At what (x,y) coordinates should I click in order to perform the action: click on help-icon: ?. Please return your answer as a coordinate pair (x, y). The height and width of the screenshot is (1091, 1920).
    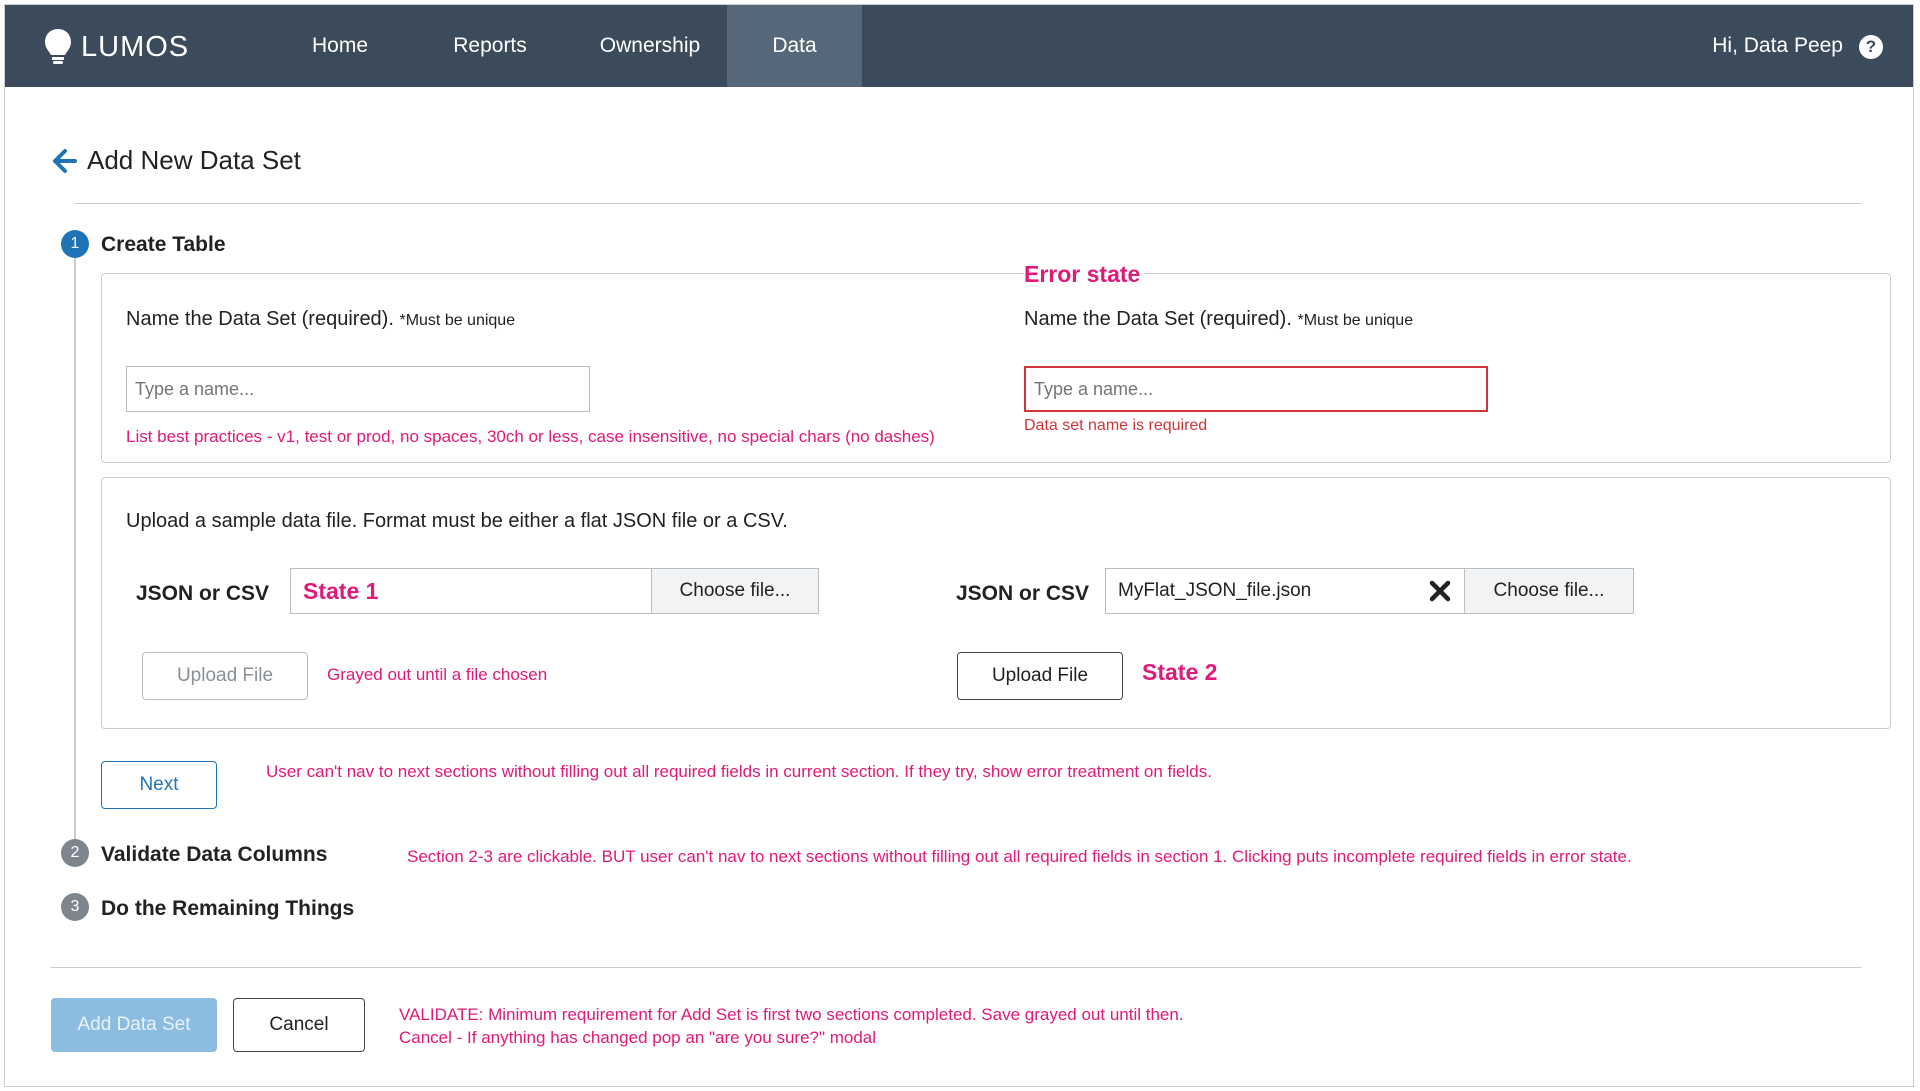
    Looking at the image, I should click on (1871, 47).